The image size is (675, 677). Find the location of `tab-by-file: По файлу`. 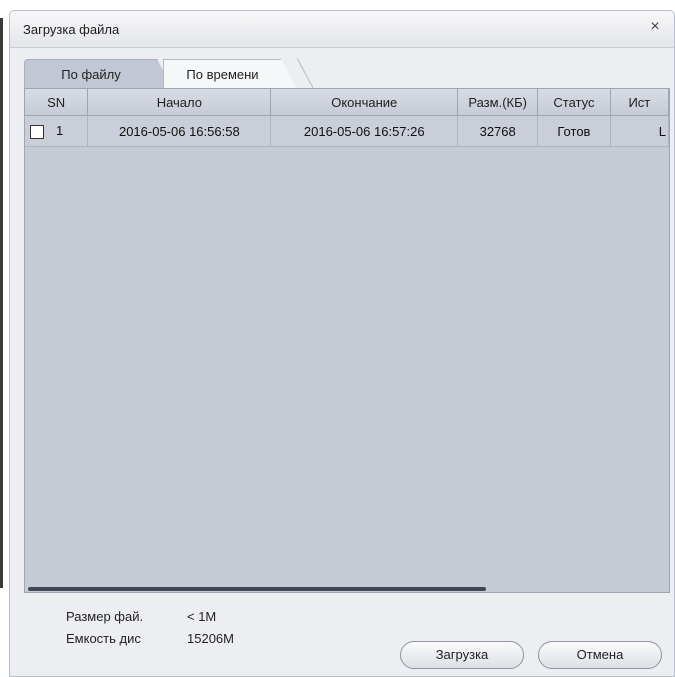

tab-by-file: По файлу is located at coordinates (98, 73).